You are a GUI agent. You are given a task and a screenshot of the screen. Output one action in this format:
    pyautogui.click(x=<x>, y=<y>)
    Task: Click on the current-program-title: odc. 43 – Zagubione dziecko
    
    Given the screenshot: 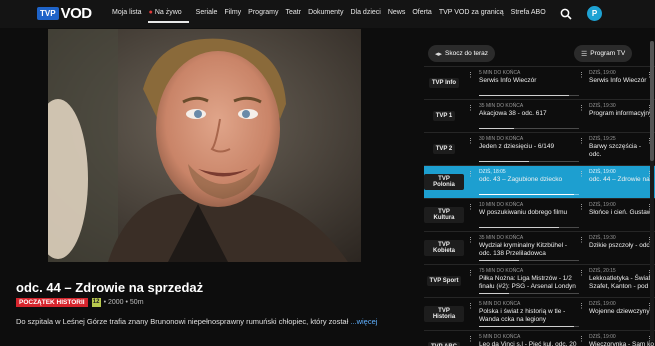 What is the action you would take?
    pyautogui.click(x=521, y=179)
    